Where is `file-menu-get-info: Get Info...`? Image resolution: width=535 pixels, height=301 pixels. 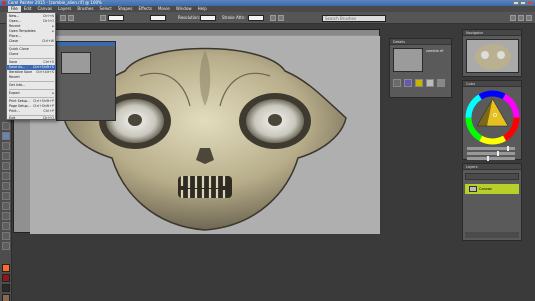
file-menu-get-info: Get Info... is located at coordinates (31, 85).